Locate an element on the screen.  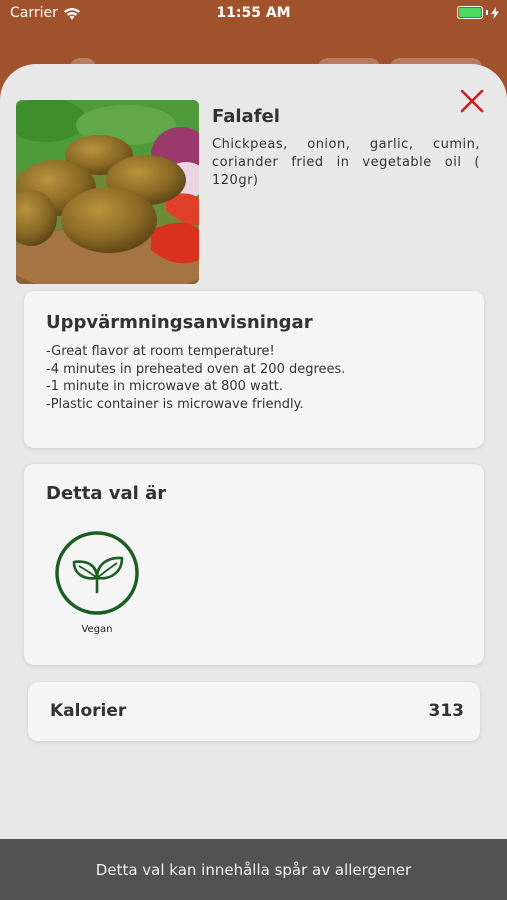
diet-title: Detta val är is located at coordinates (106, 493).